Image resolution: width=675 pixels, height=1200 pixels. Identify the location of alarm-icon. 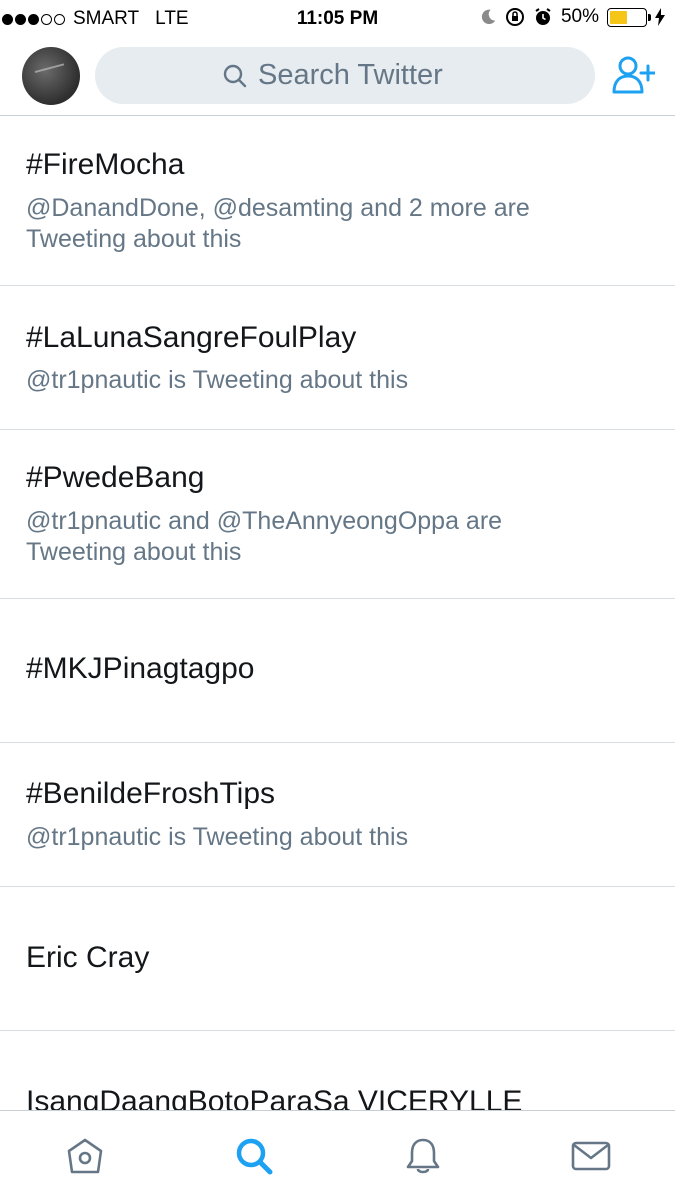
(543, 16).